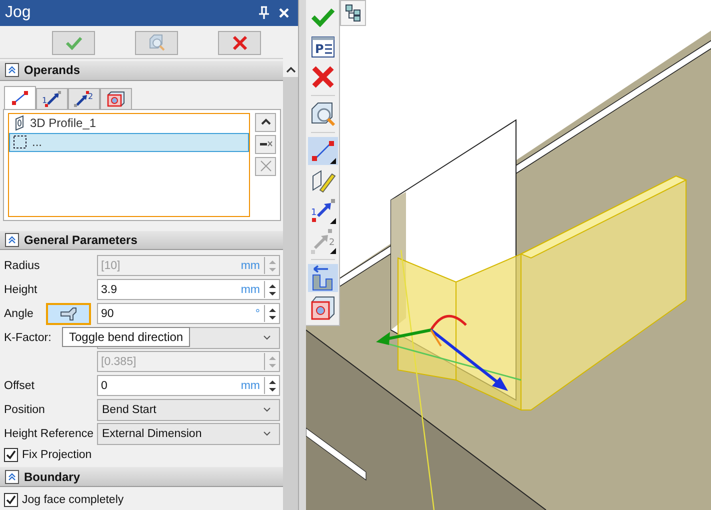 The width and height of the screenshot is (711, 510). What do you see at coordinates (52, 70) in the screenshot?
I see `section-title: Operands` at bounding box center [52, 70].